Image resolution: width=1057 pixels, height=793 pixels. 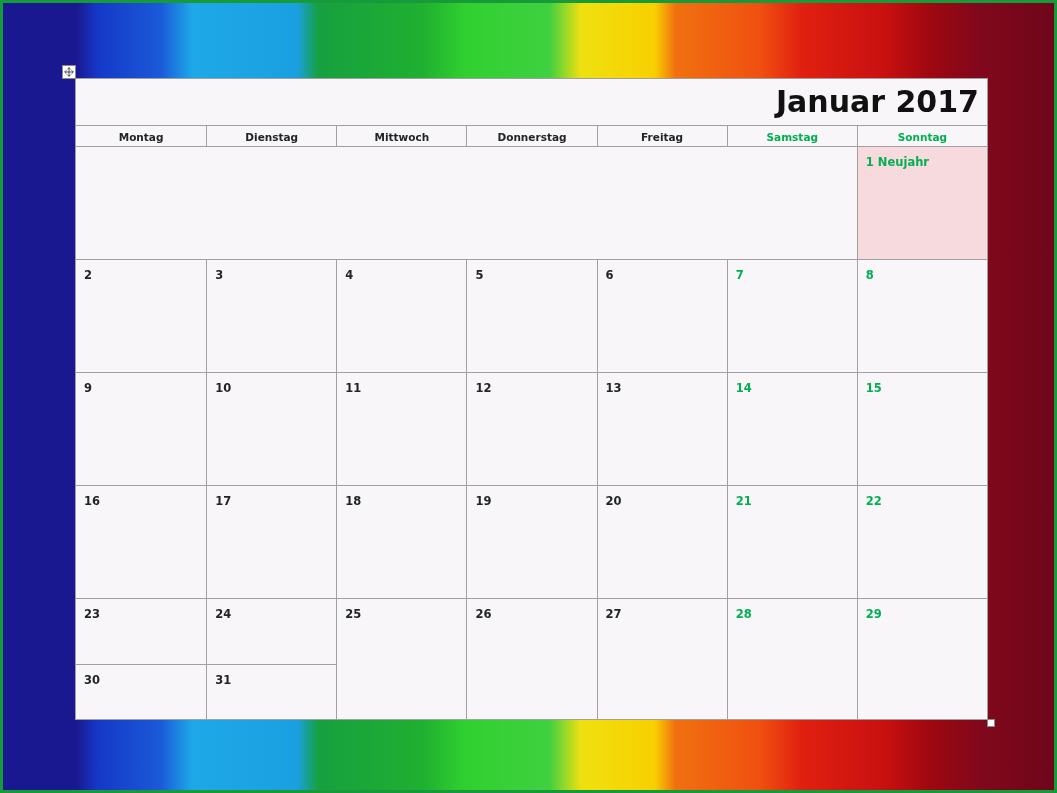 I want to click on weekday-header: Samstag, so click(x=791, y=135).